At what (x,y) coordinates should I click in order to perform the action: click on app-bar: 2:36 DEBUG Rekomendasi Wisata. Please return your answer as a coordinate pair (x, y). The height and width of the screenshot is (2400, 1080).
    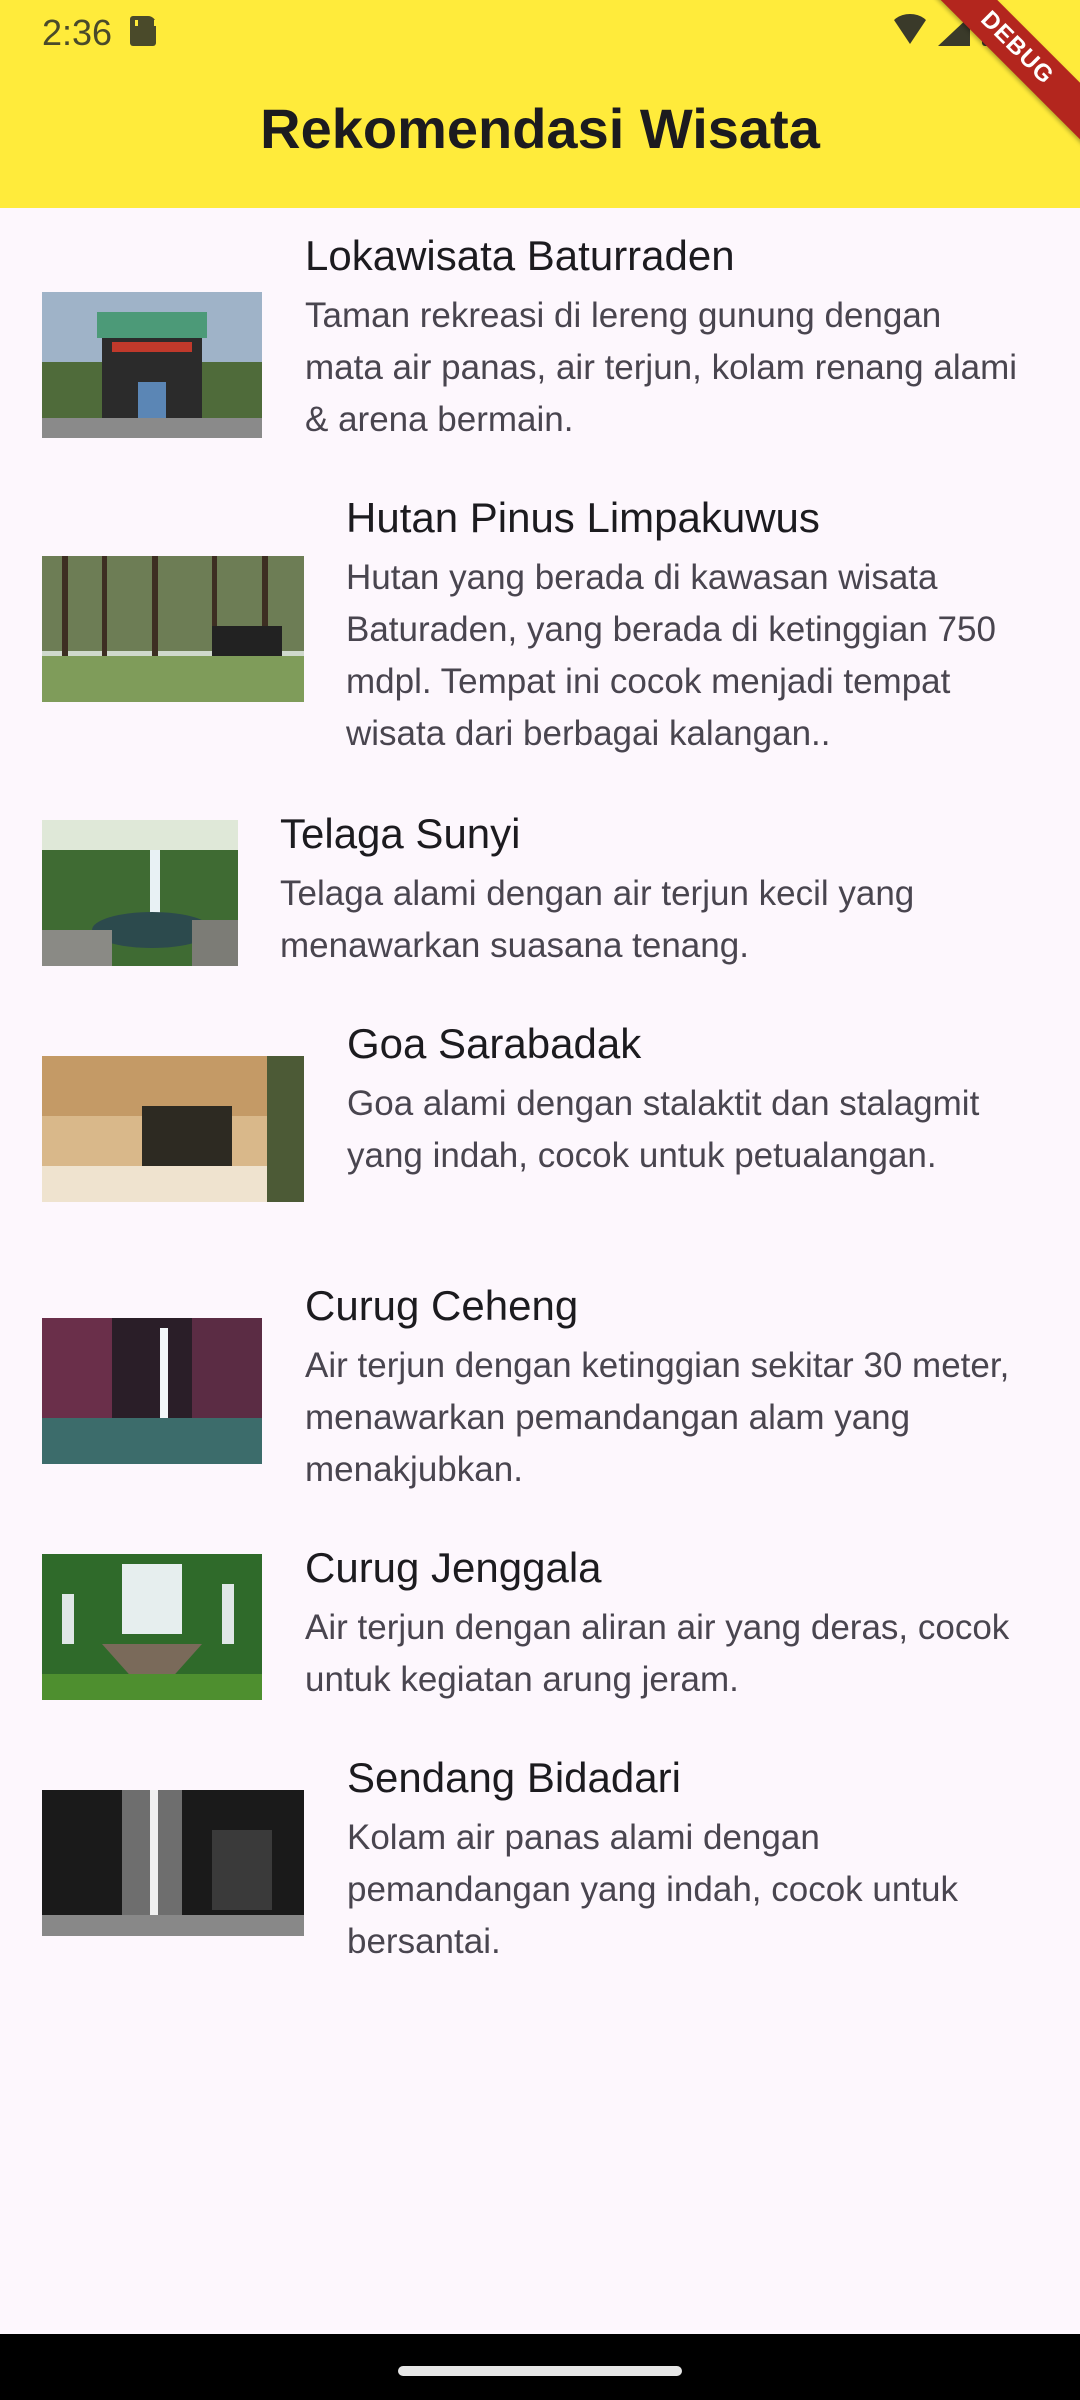
    Looking at the image, I should click on (540, 104).